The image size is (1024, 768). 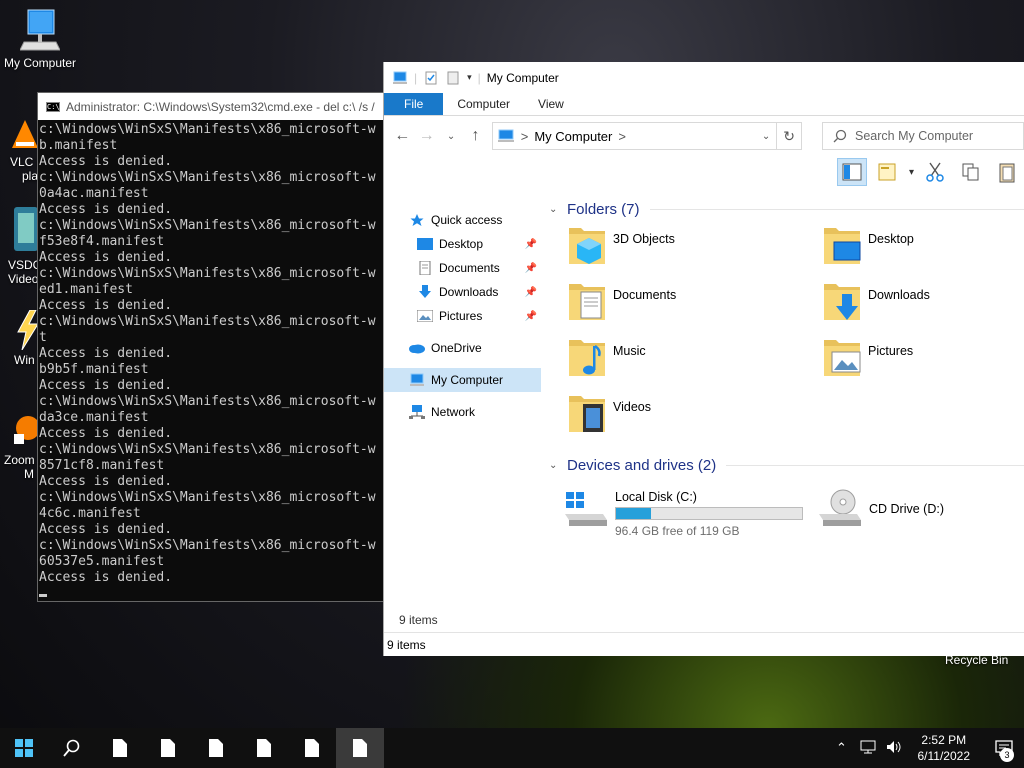 I want to click on customize-toolbar-icon: ▾, so click(x=469, y=77).